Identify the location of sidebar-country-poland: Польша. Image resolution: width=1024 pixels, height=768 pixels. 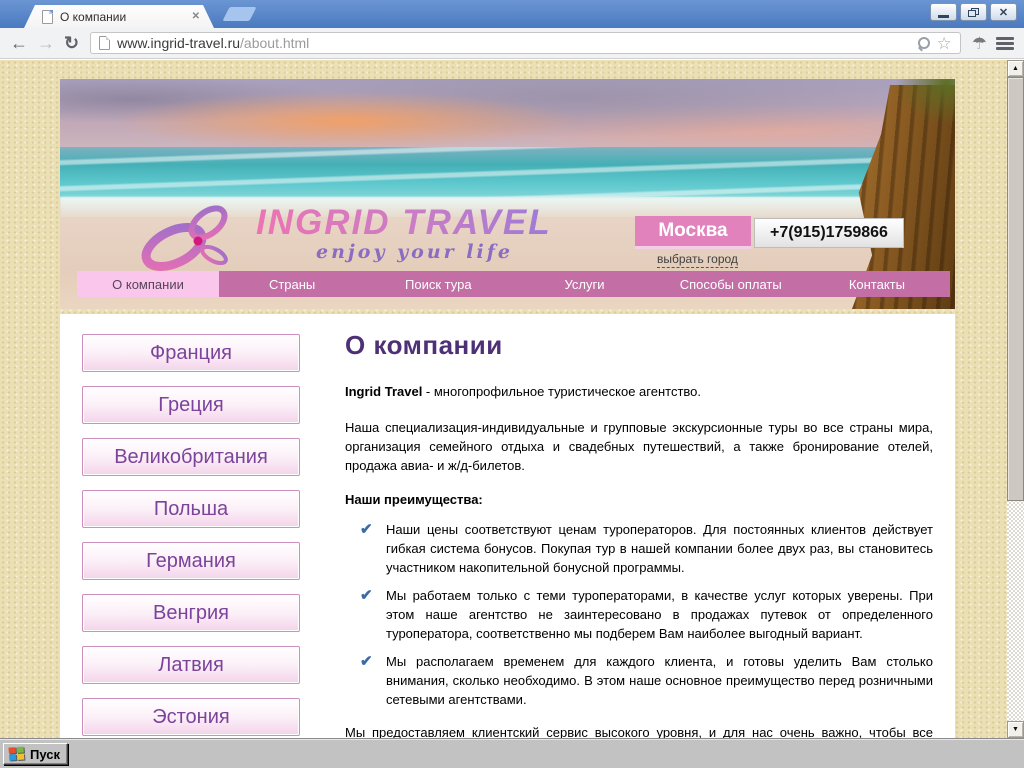
(191, 509).